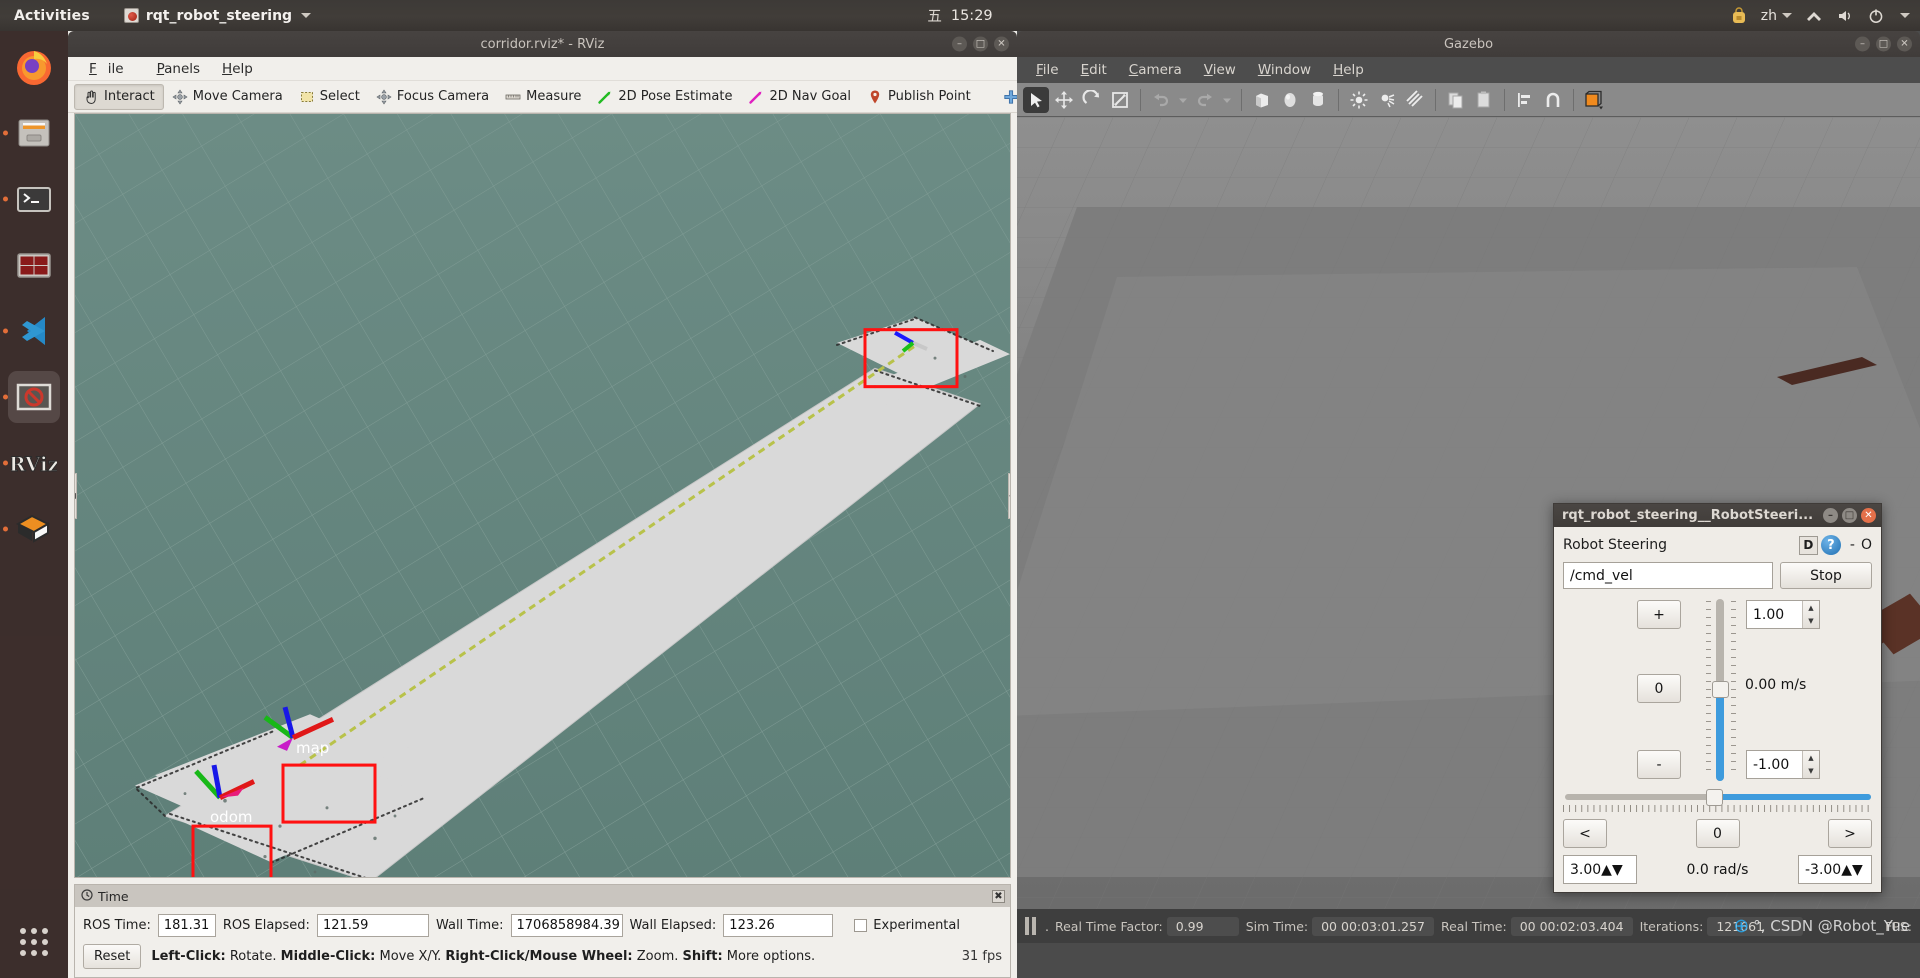 This screenshot has width=1920, height=978. I want to click on angular-right-button: >, so click(1850, 833).